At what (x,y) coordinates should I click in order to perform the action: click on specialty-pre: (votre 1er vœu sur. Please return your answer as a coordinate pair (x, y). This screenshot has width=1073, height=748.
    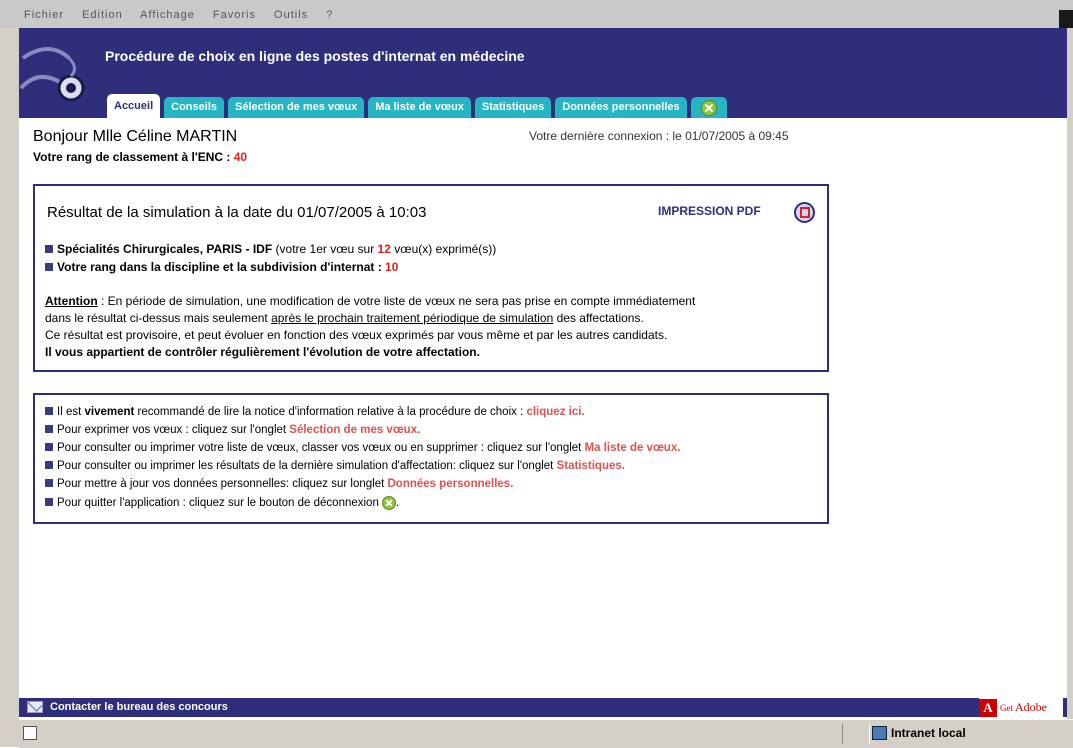
    Looking at the image, I should click on (325, 249).